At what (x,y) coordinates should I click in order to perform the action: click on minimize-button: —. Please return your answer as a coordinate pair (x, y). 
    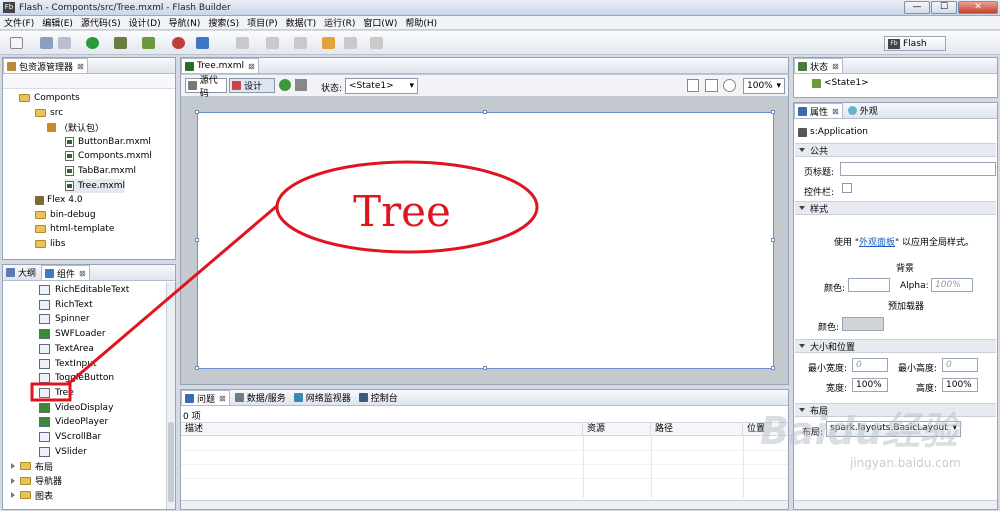
    Looking at the image, I should click on (917, 7).